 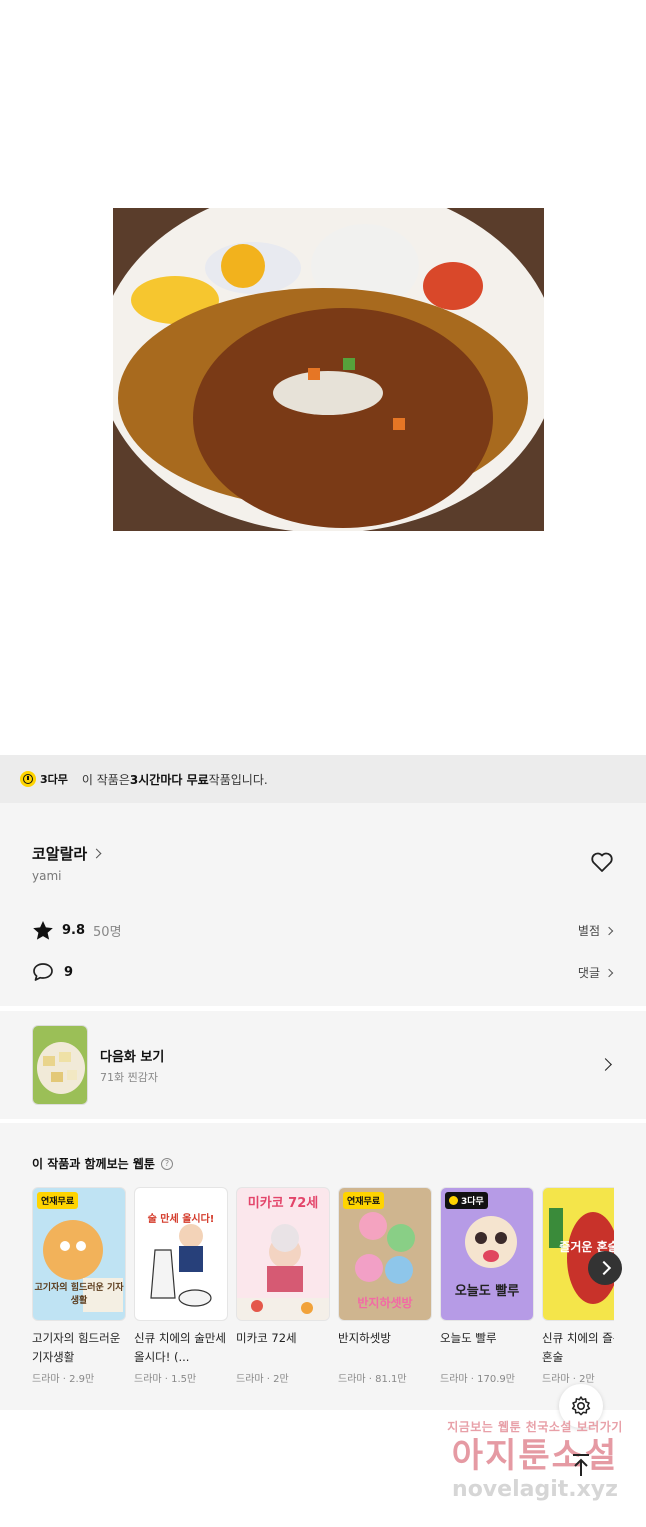 I want to click on next-episode-label: 다음화 보기, so click(x=132, y=1057).